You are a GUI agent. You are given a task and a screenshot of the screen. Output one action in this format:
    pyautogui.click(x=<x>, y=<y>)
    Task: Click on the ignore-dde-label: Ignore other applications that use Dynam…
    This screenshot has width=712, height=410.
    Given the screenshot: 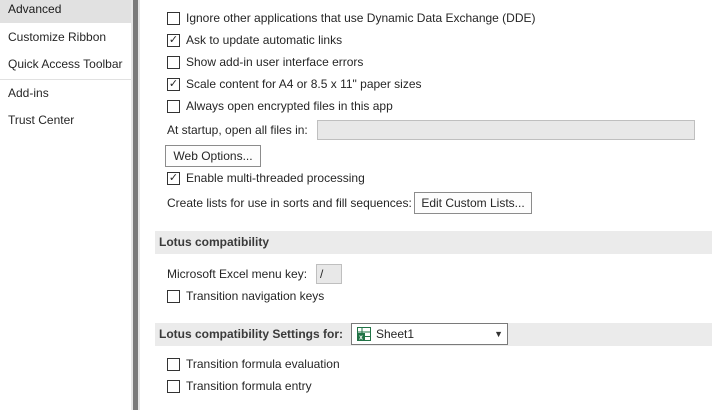 What is the action you would take?
    pyautogui.click(x=361, y=18)
    